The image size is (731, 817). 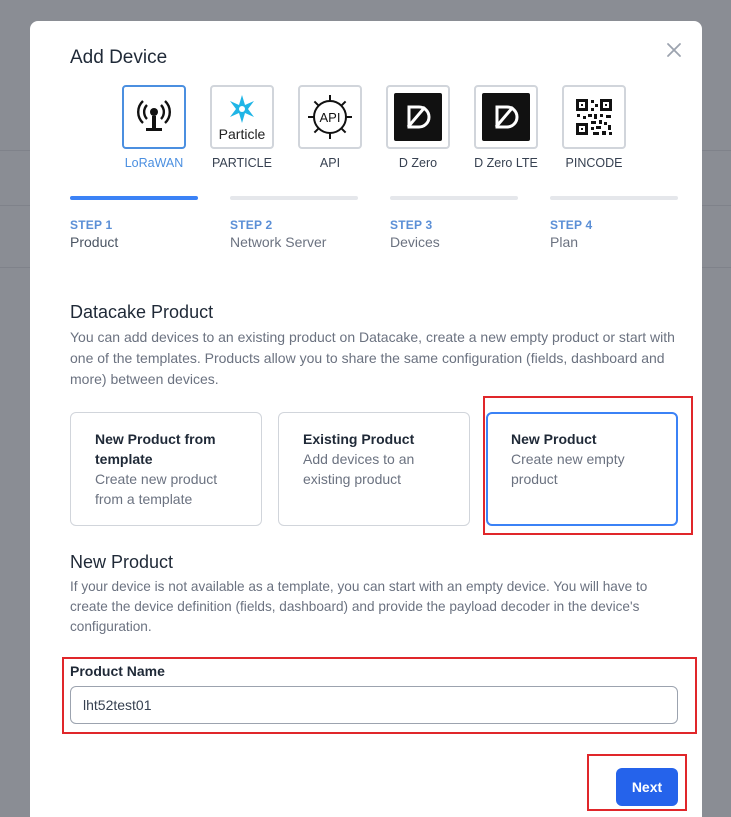 I want to click on product-name-input, so click(x=374, y=705).